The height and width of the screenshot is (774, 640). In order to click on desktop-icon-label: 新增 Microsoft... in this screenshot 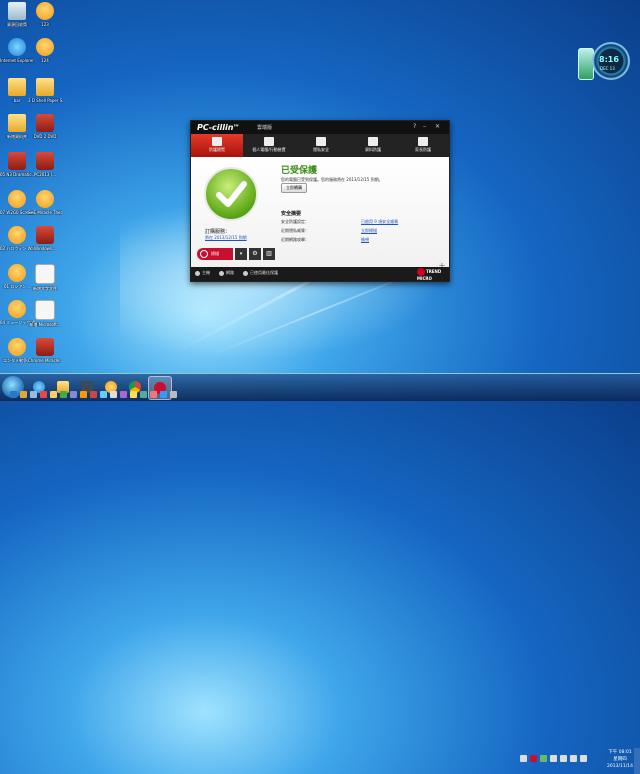, I will do `click(45, 324)`.